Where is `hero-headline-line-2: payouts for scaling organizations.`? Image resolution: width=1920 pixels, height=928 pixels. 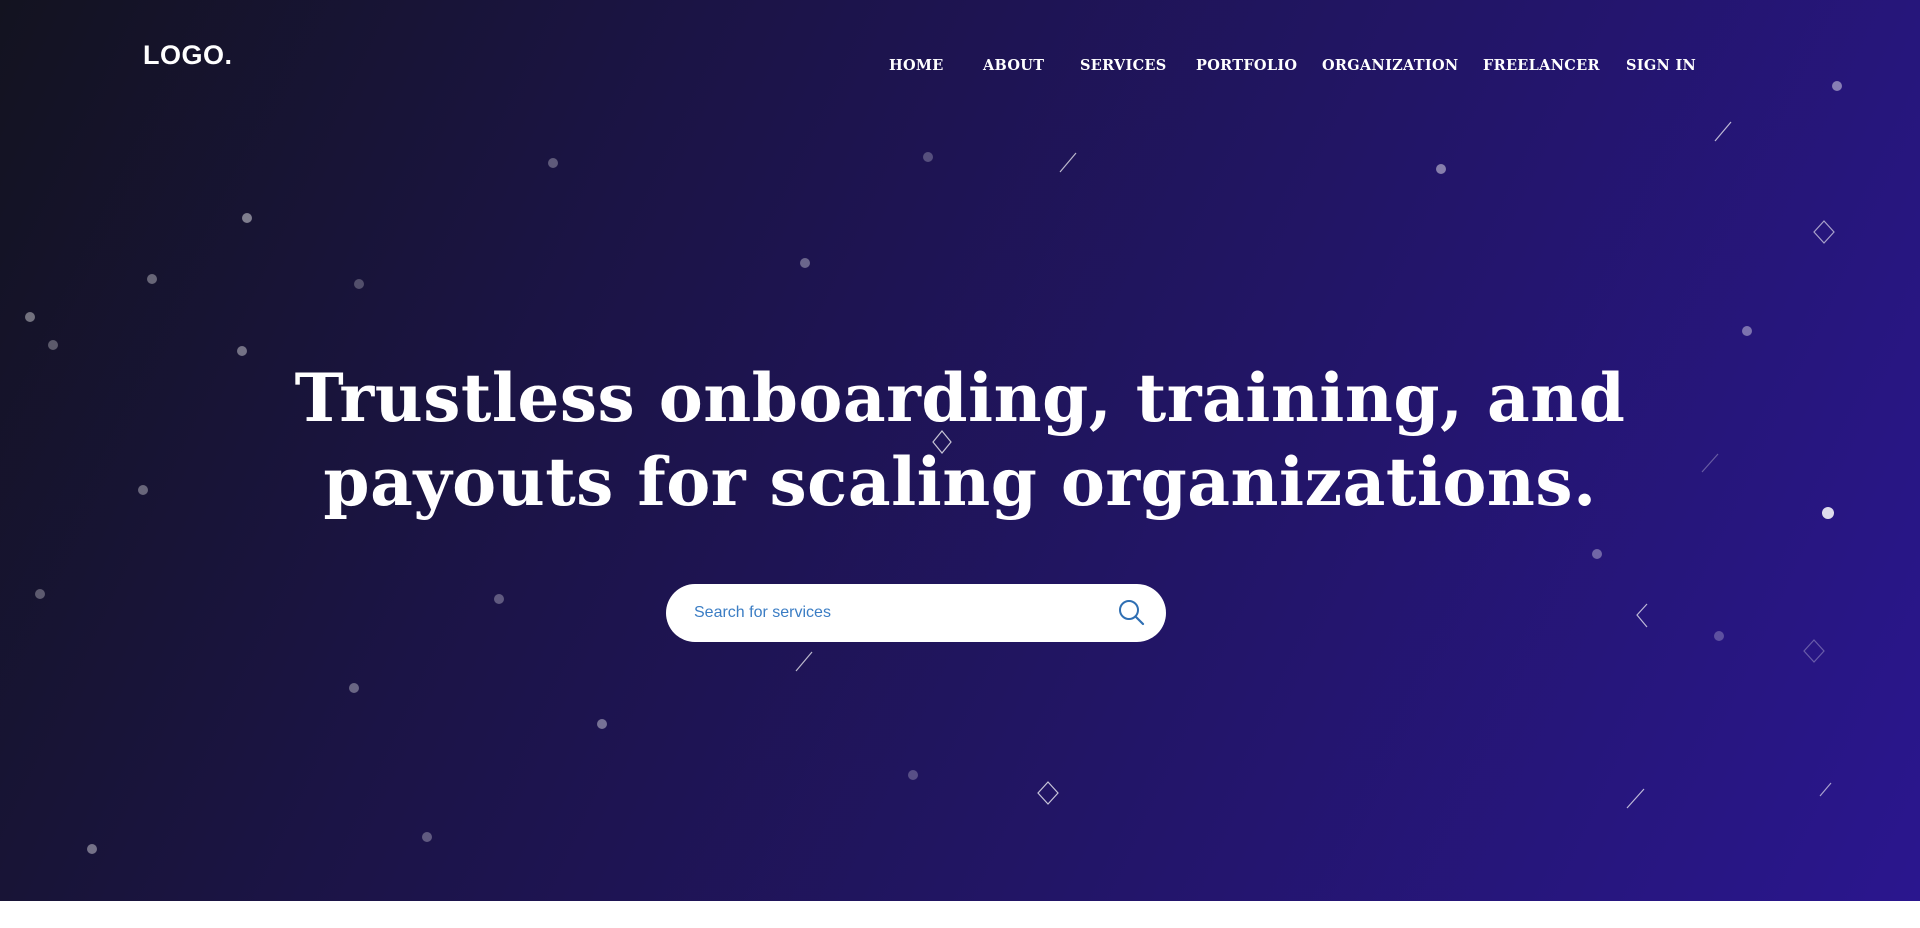 hero-headline-line-2: payouts for scaling organizations. is located at coordinates (960, 482).